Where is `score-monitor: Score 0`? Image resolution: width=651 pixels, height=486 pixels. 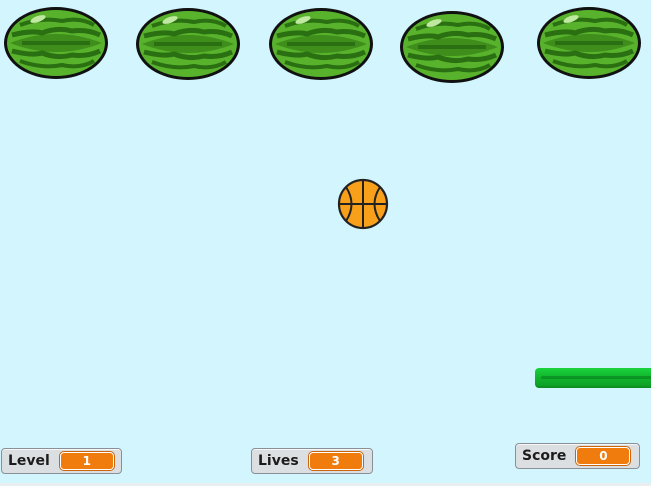
score-monitor: Score 0 is located at coordinates (577, 456).